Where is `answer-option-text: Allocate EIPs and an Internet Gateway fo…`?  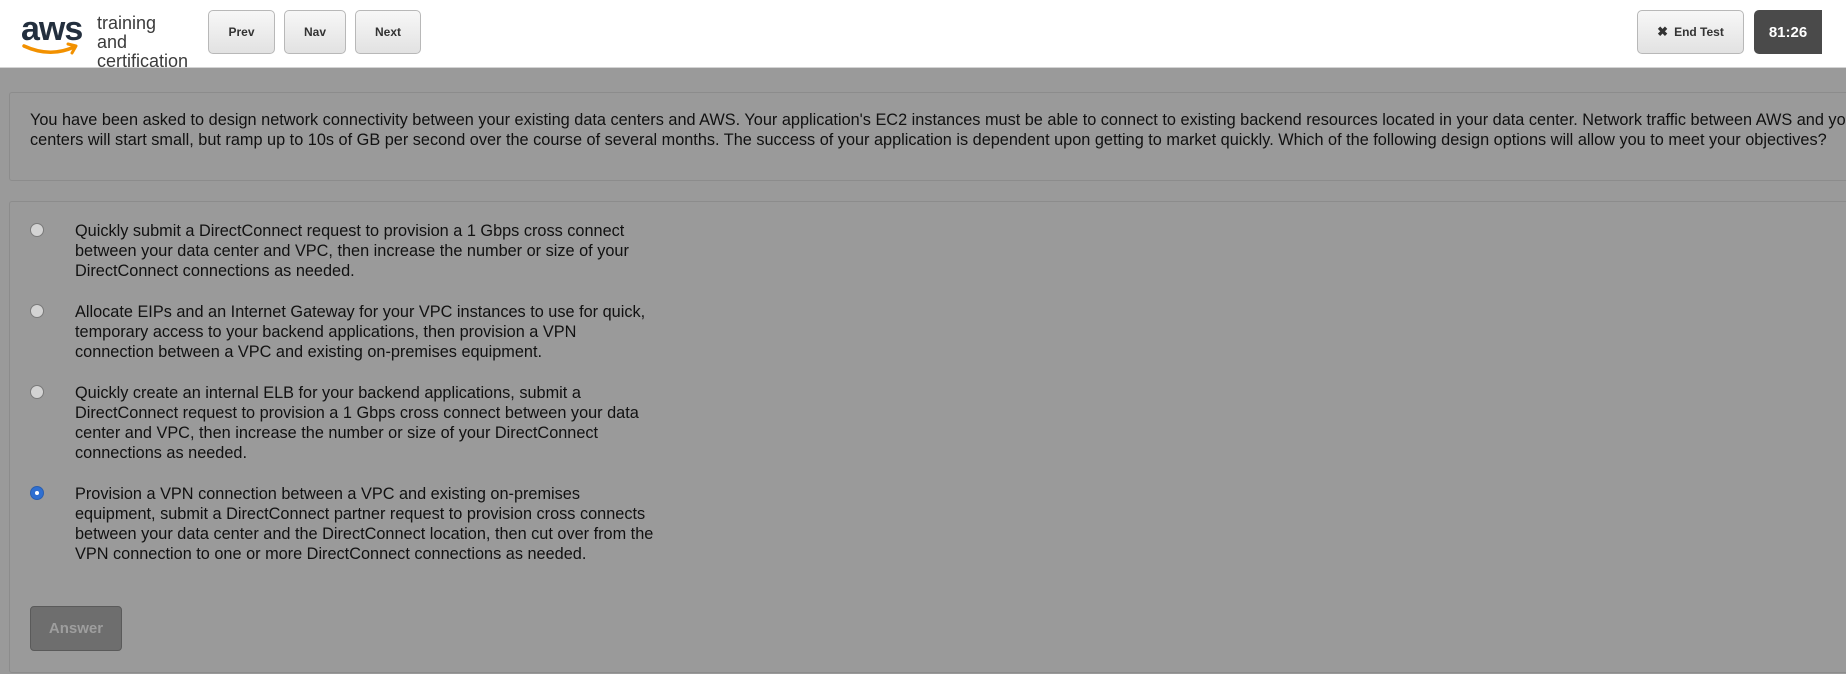
answer-option-text: Allocate EIPs and an Internet Gateway fo… is located at coordinates (360, 332).